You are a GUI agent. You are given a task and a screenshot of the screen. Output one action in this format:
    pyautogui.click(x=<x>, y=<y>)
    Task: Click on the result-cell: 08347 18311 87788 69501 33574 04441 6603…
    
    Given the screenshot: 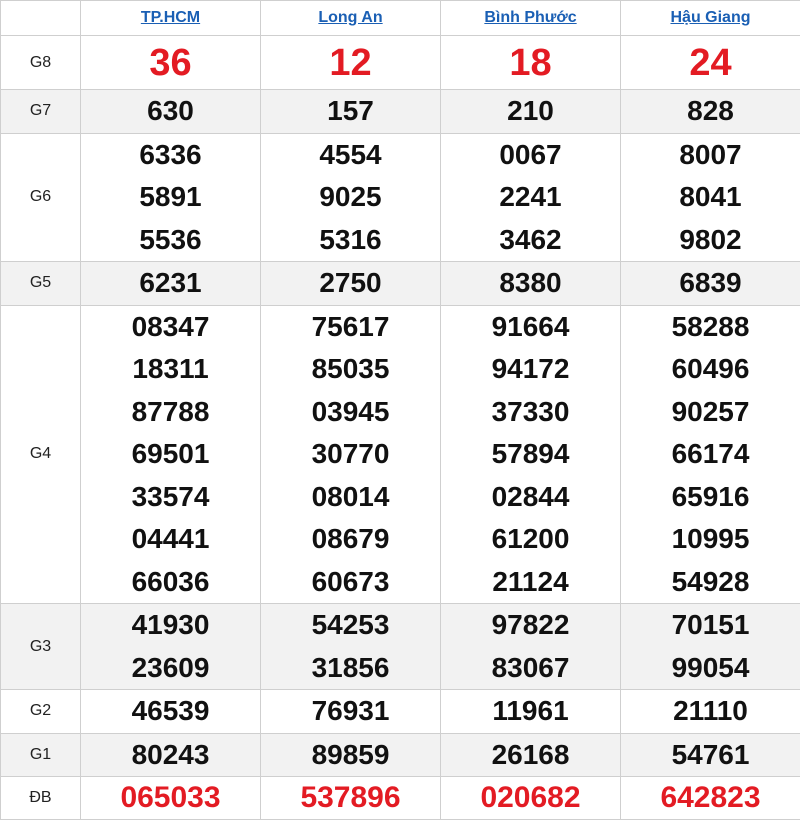 What is the action you would take?
    pyautogui.click(x=170, y=454)
    